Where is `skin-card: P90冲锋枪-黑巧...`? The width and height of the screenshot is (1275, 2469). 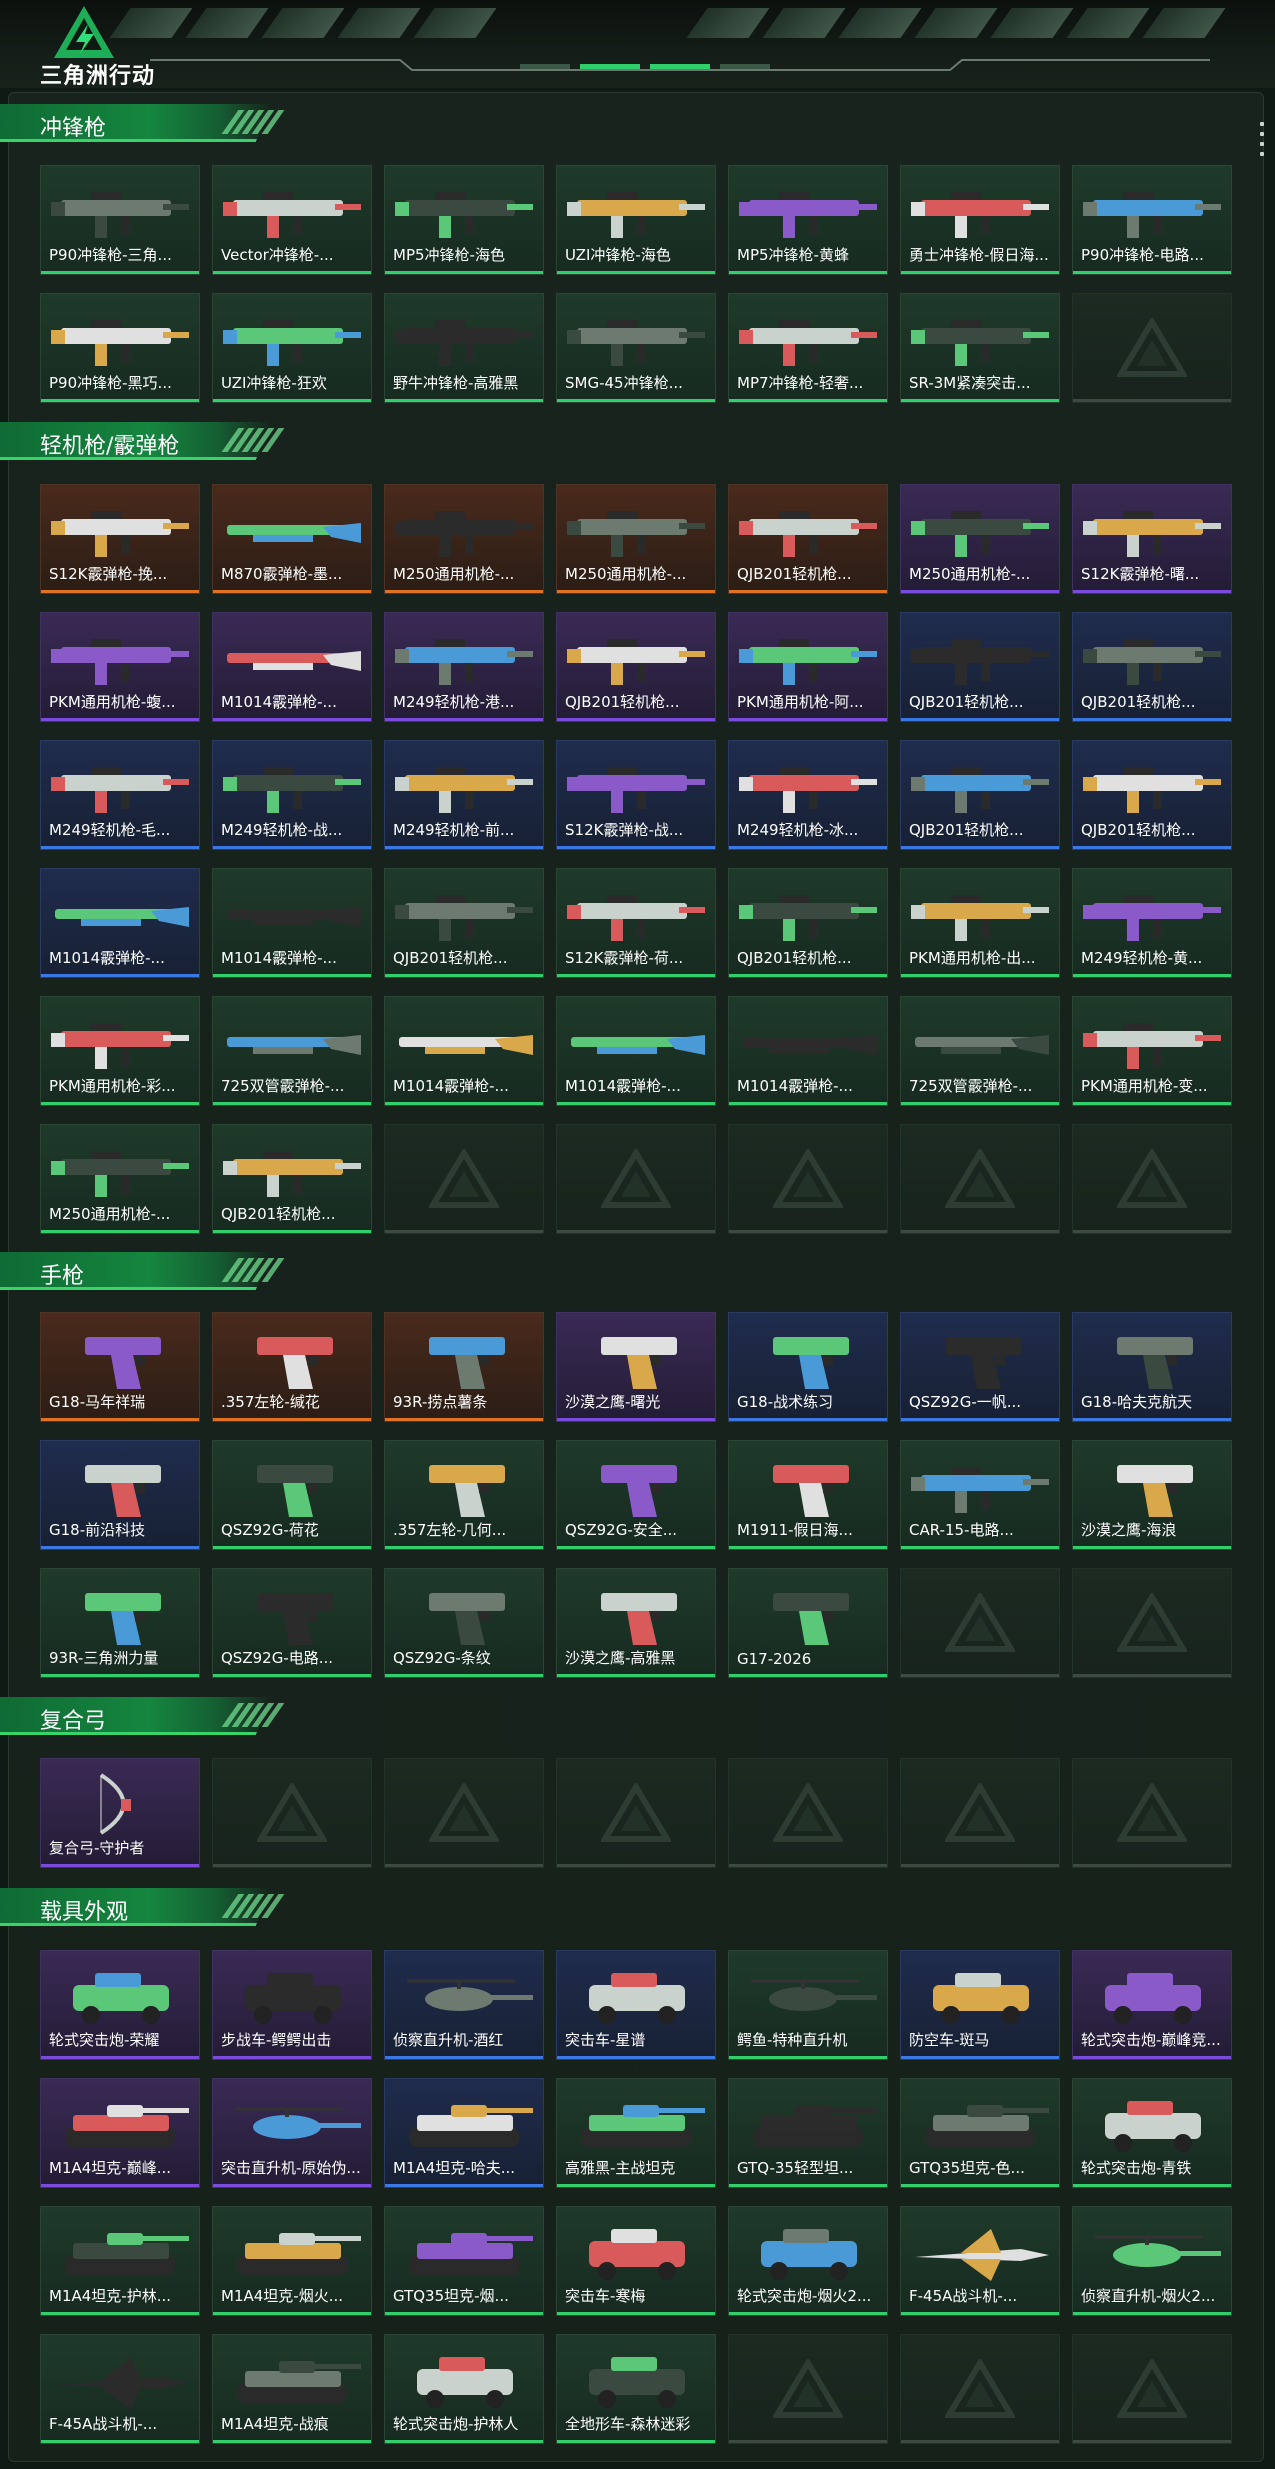 skin-card: P90冲锋枪-黑巧... is located at coordinates (120, 348).